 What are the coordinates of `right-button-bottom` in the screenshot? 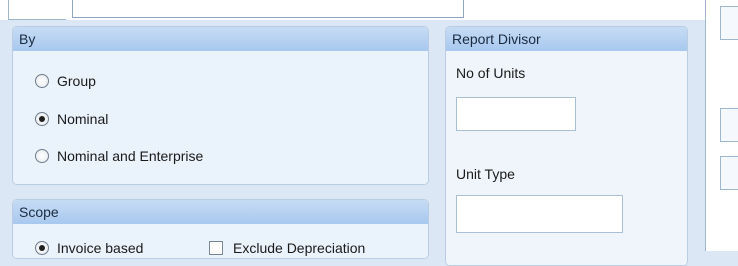 It's located at (729, 173).